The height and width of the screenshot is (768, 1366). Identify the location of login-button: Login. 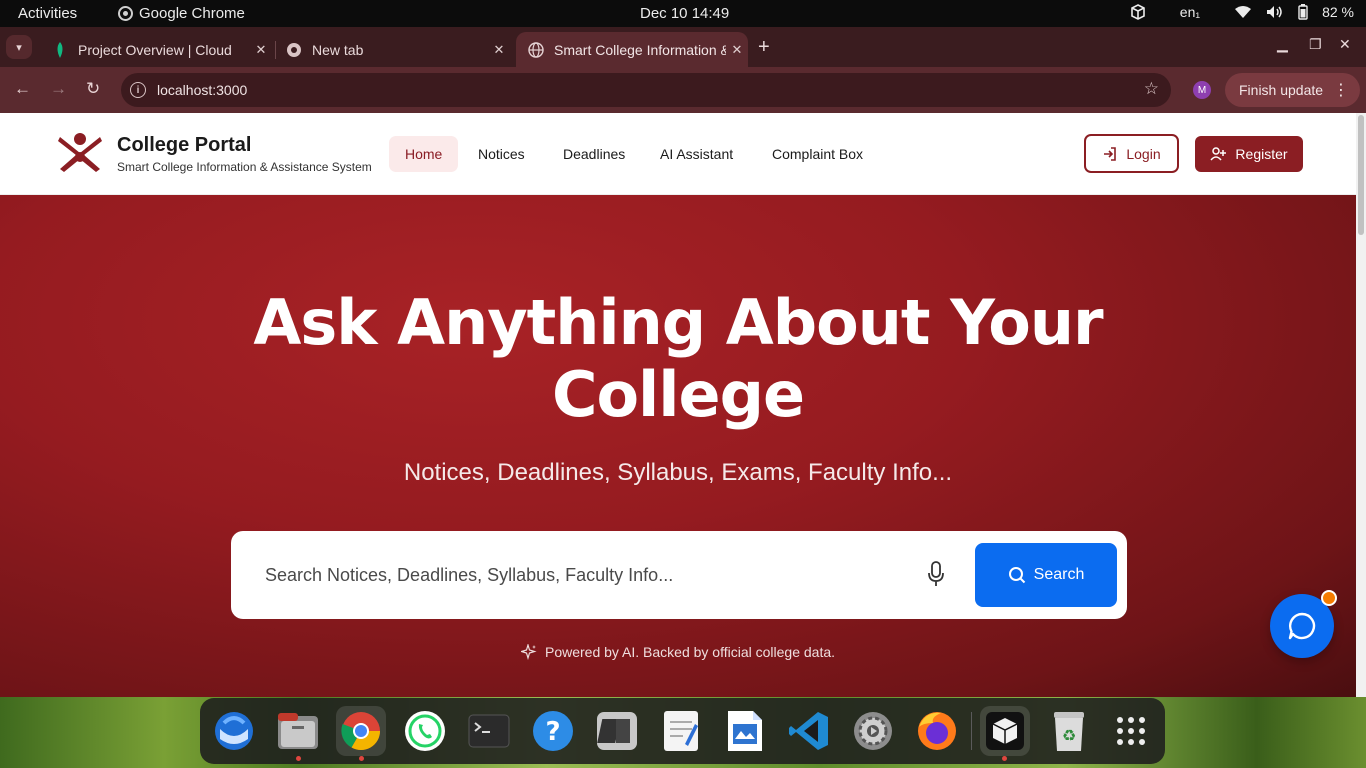
(1131, 153).